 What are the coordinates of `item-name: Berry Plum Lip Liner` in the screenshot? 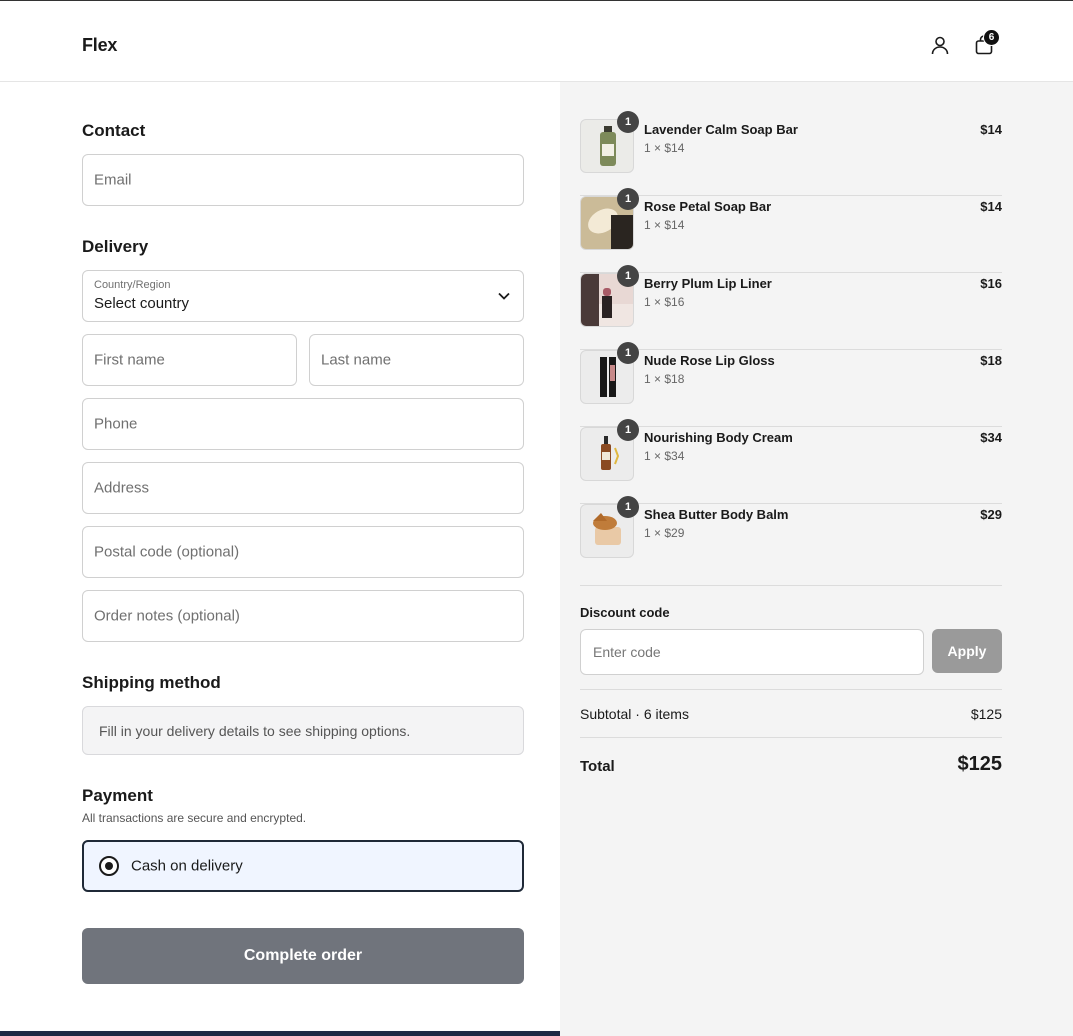 It's located at (708, 283).